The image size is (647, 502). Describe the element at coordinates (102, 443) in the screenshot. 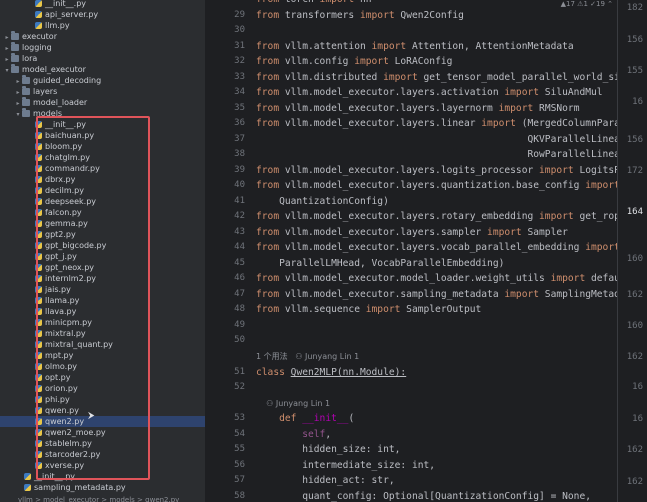

I see `tree-file: stablelm.py` at that location.